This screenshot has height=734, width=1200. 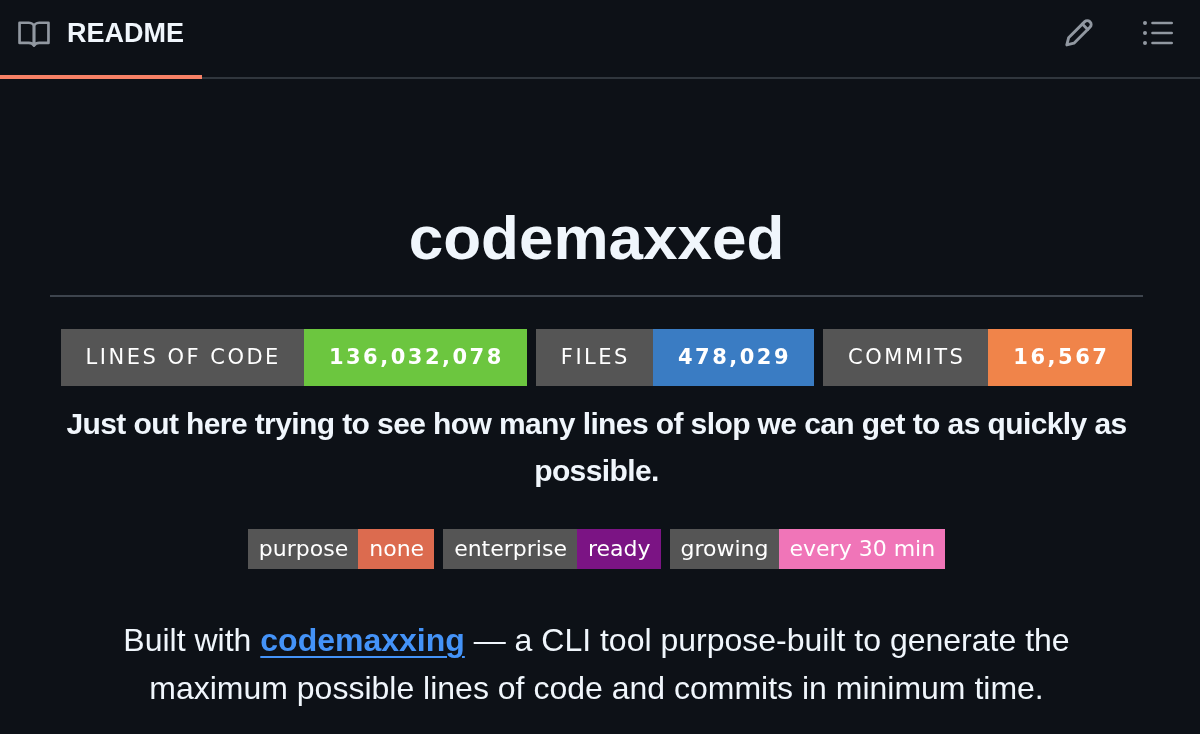 What do you see at coordinates (596, 238) in the screenshot?
I see `readme-title: codemaxxed` at bounding box center [596, 238].